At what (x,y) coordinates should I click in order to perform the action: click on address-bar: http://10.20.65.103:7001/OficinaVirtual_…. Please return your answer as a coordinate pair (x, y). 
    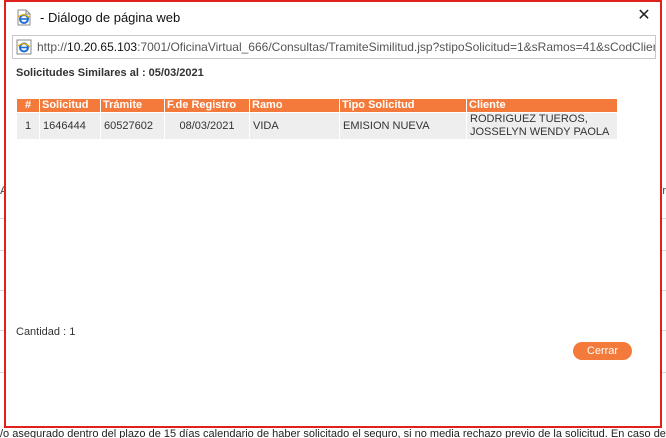
    Looking at the image, I should click on (334, 47).